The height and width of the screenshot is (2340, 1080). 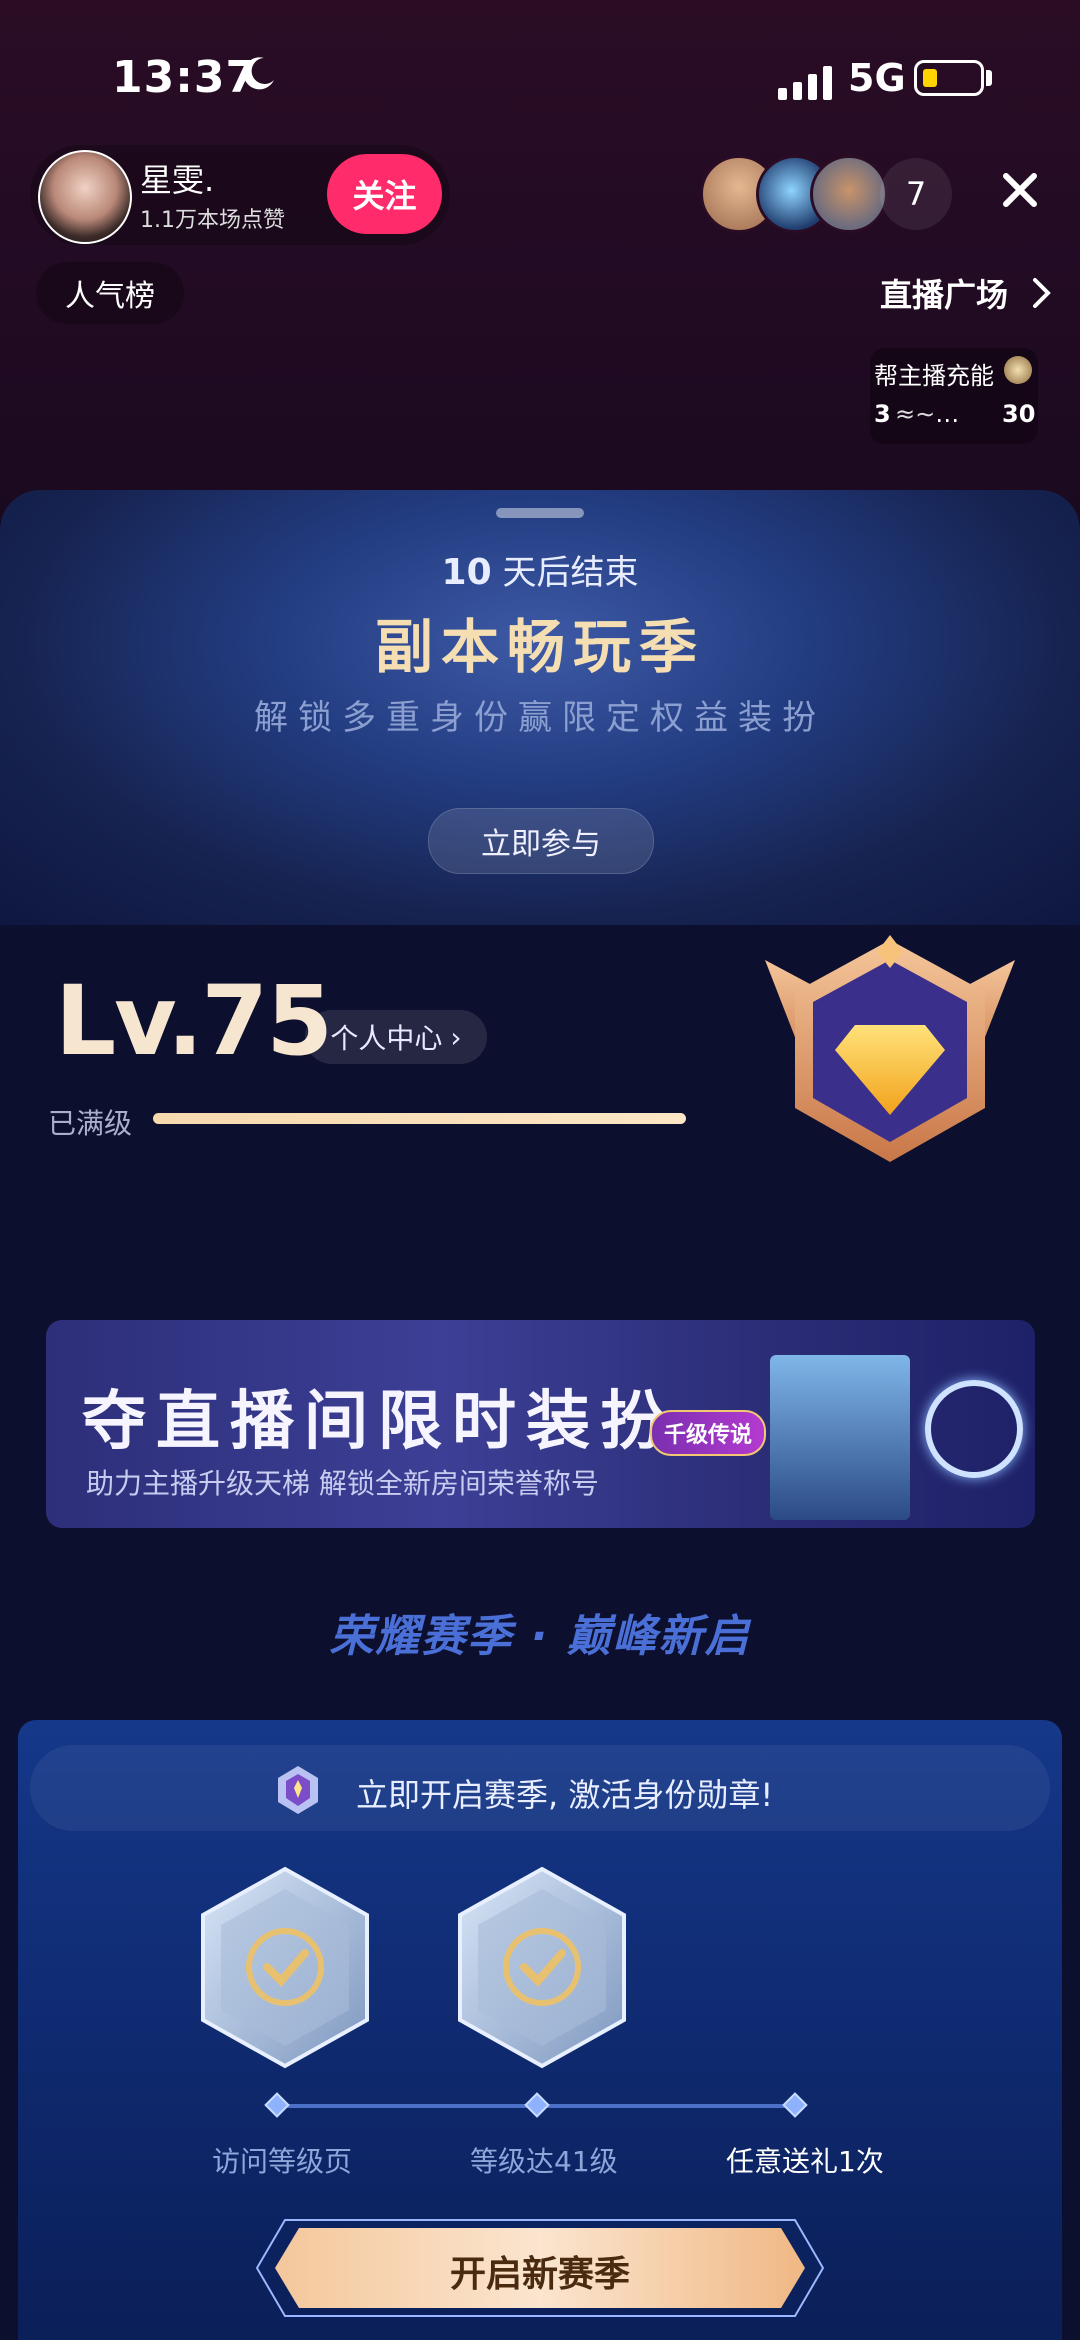 I want to click on join-button: 立即参与, so click(x=541, y=841).